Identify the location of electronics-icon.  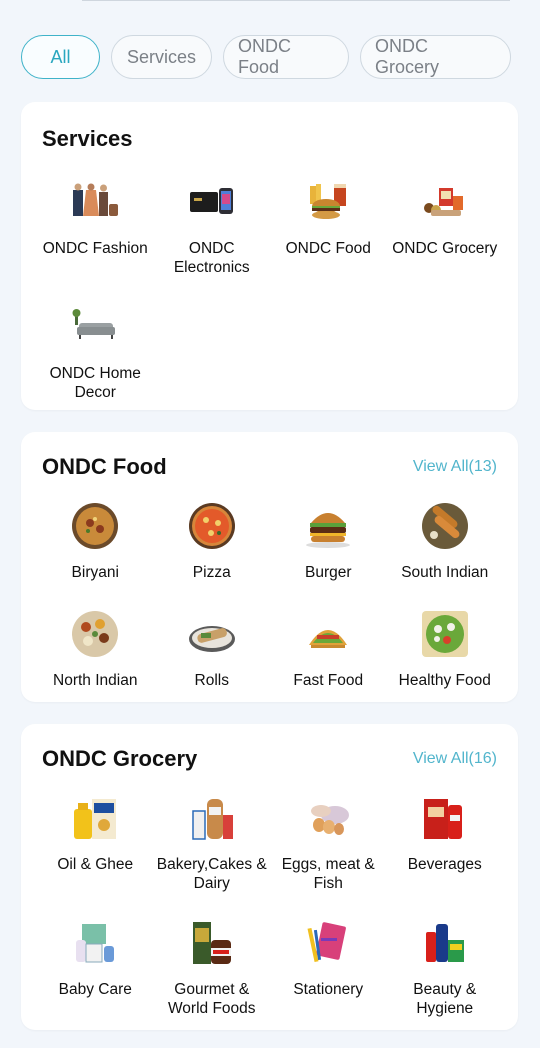
(212, 202).